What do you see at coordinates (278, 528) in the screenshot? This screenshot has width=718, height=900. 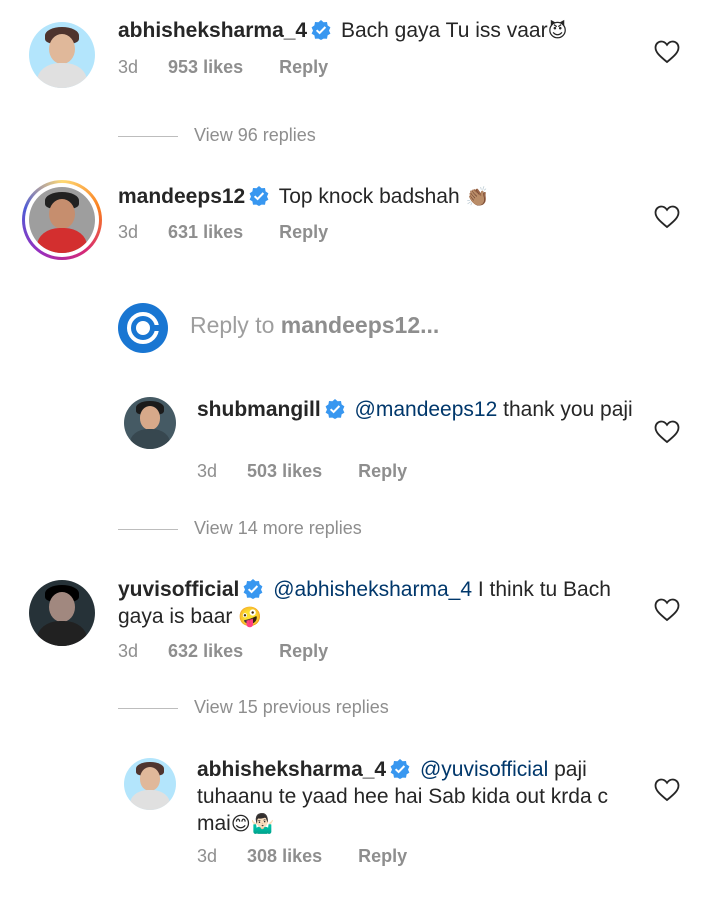 I see `view-replies-label: View 14 more replies` at bounding box center [278, 528].